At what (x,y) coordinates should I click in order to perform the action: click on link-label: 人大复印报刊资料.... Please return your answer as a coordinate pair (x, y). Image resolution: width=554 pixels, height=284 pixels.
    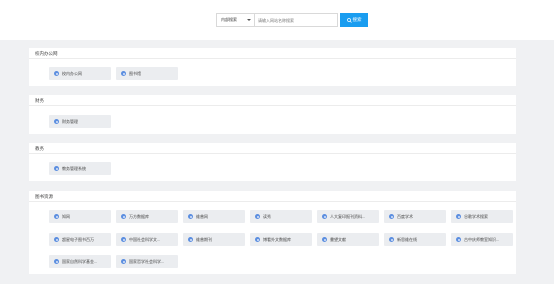
    Looking at the image, I should click on (348, 216).